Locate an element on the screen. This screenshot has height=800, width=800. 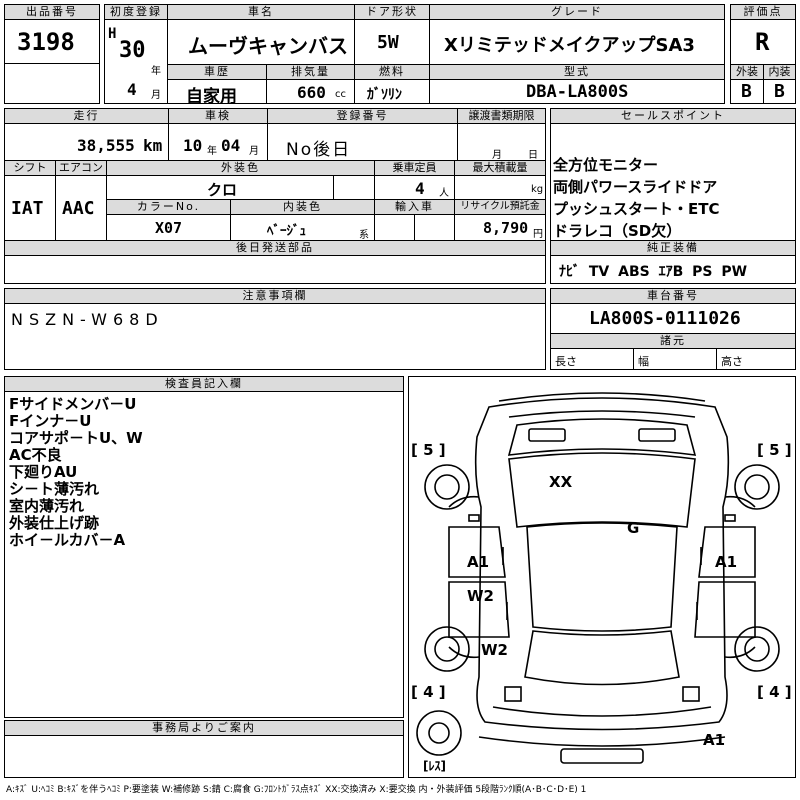
office-section: 事務局よりご案内 is located at coordinates (204, 749).